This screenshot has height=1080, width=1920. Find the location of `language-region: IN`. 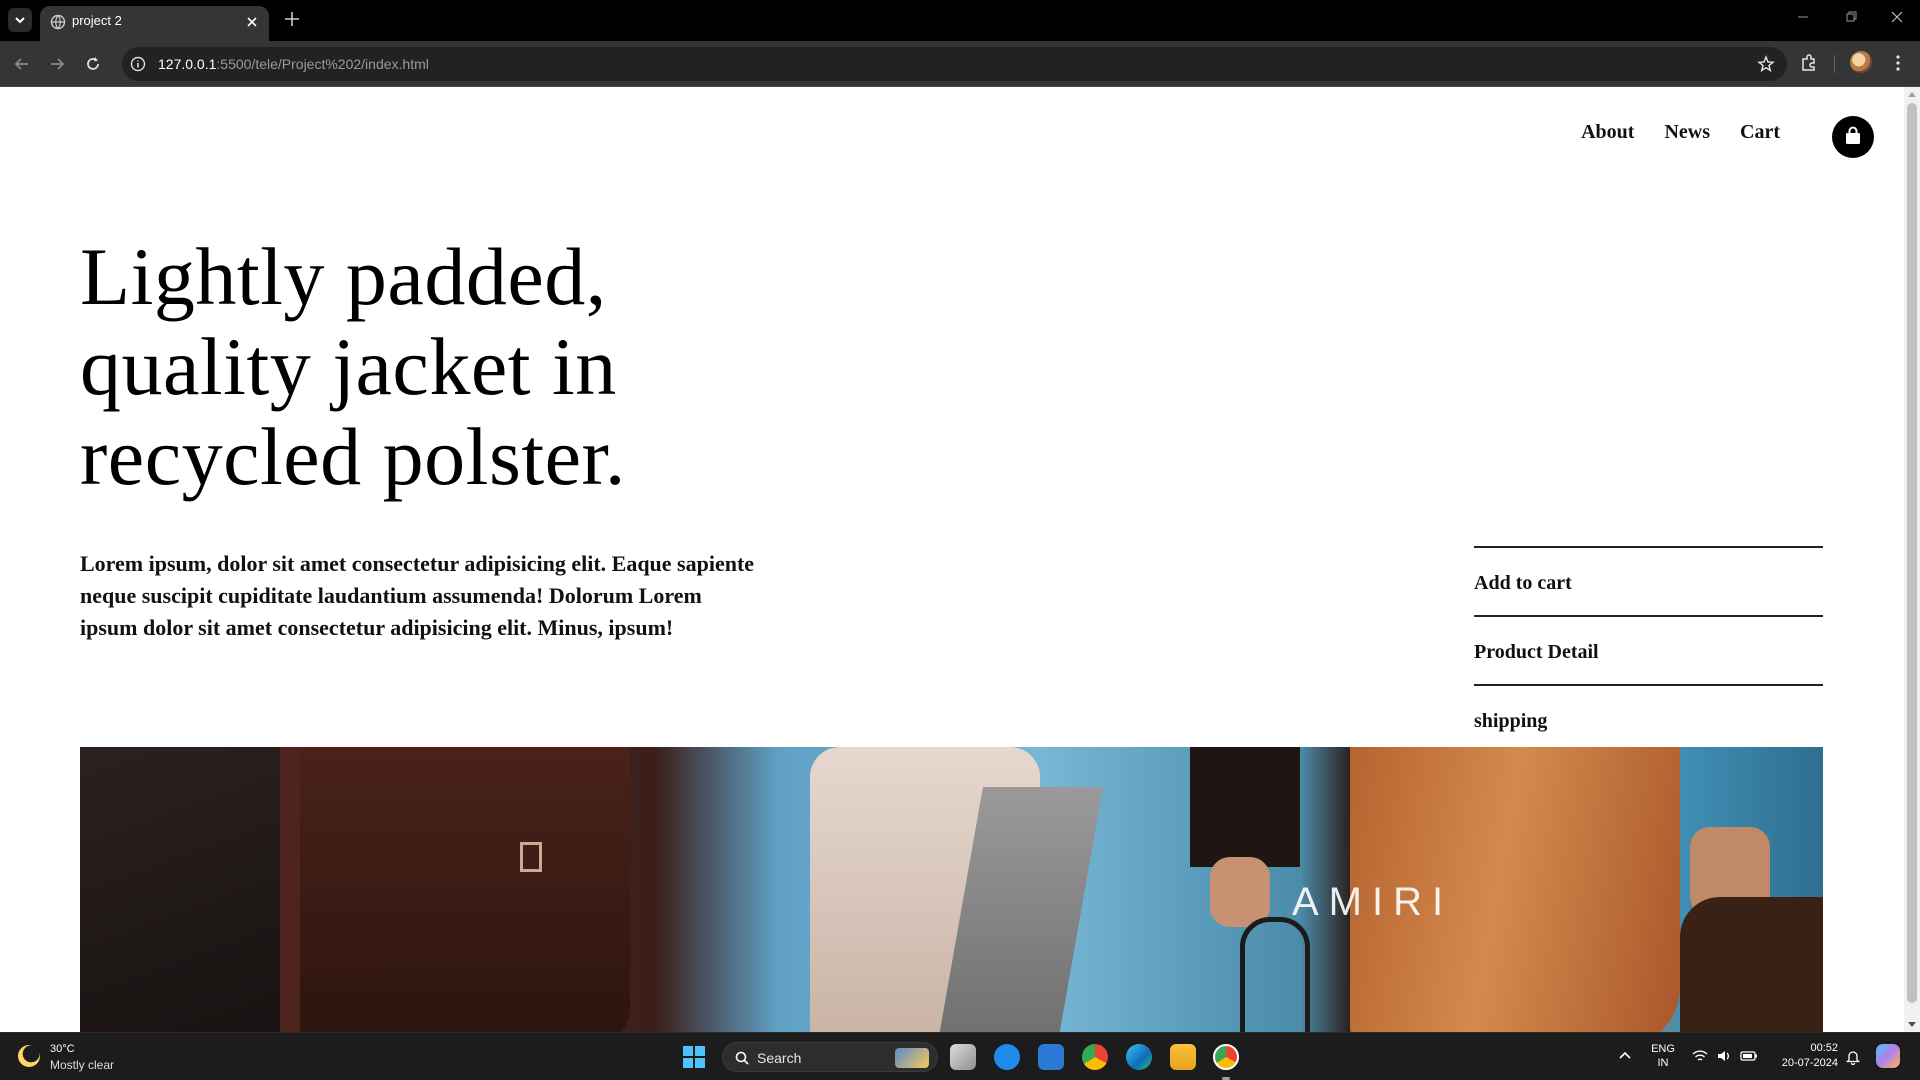

language-region: IN is located at coordinates (1663, 1063).